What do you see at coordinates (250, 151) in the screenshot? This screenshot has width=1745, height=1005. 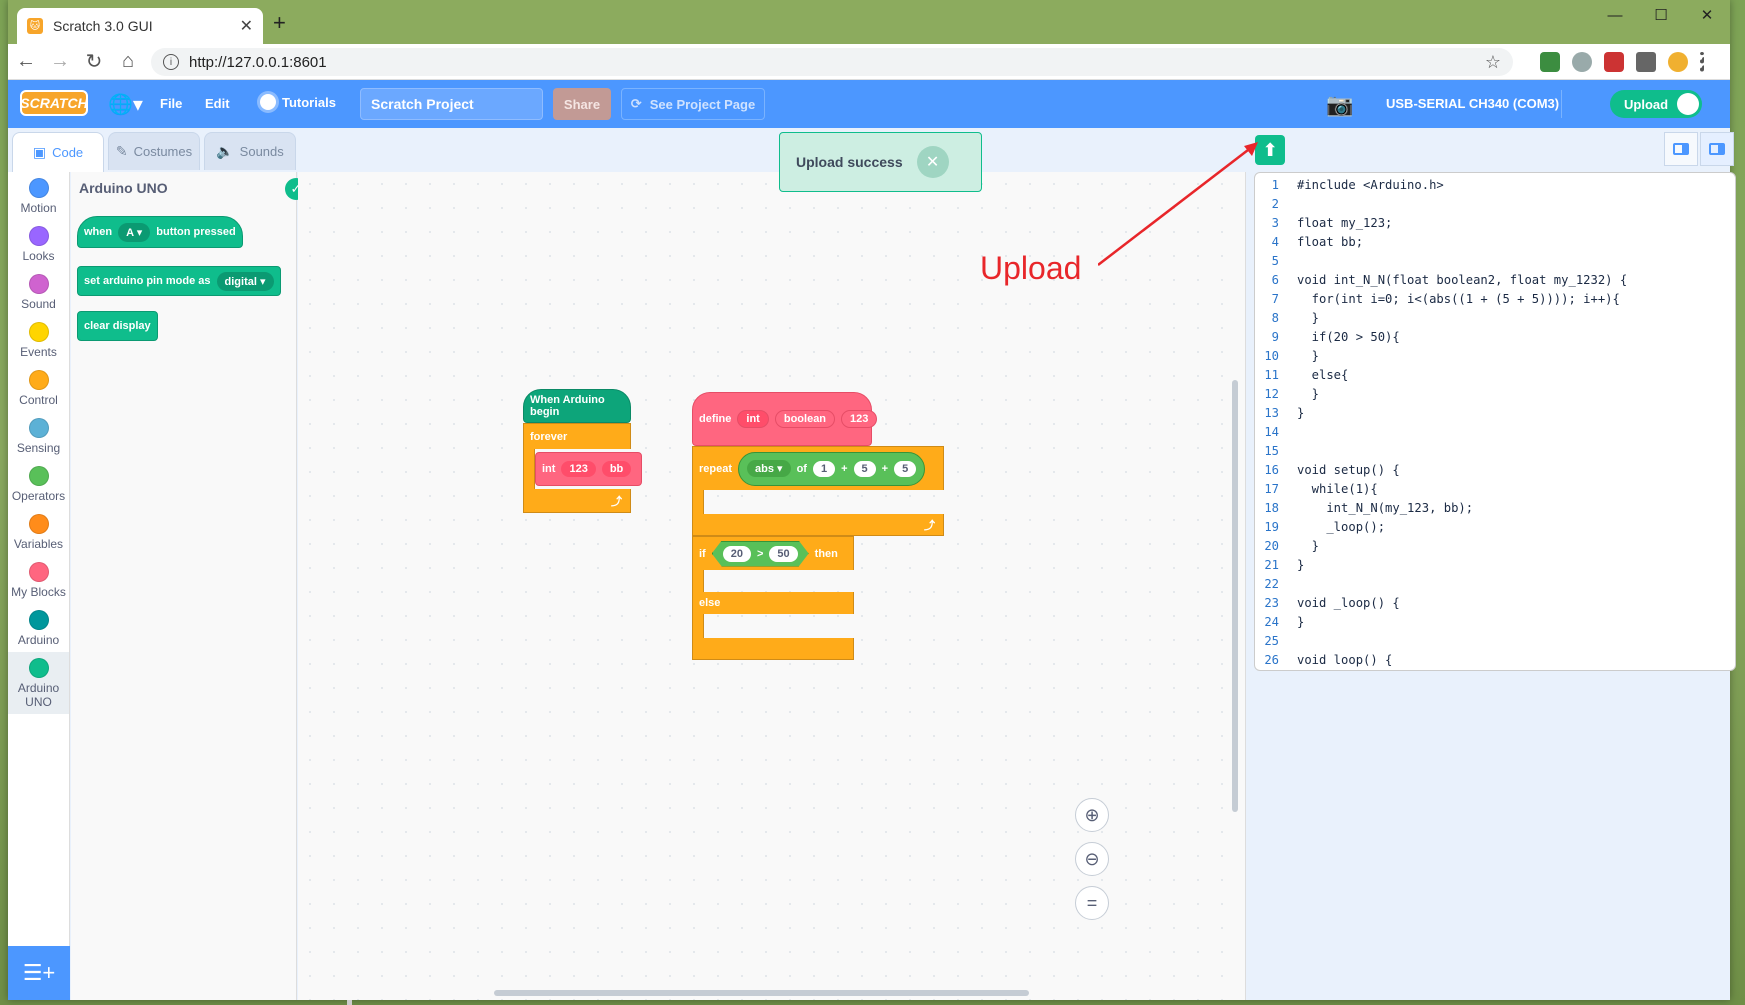 I see `tab-sounds: 🔈 Sounds` at bounding box center [250, 151].